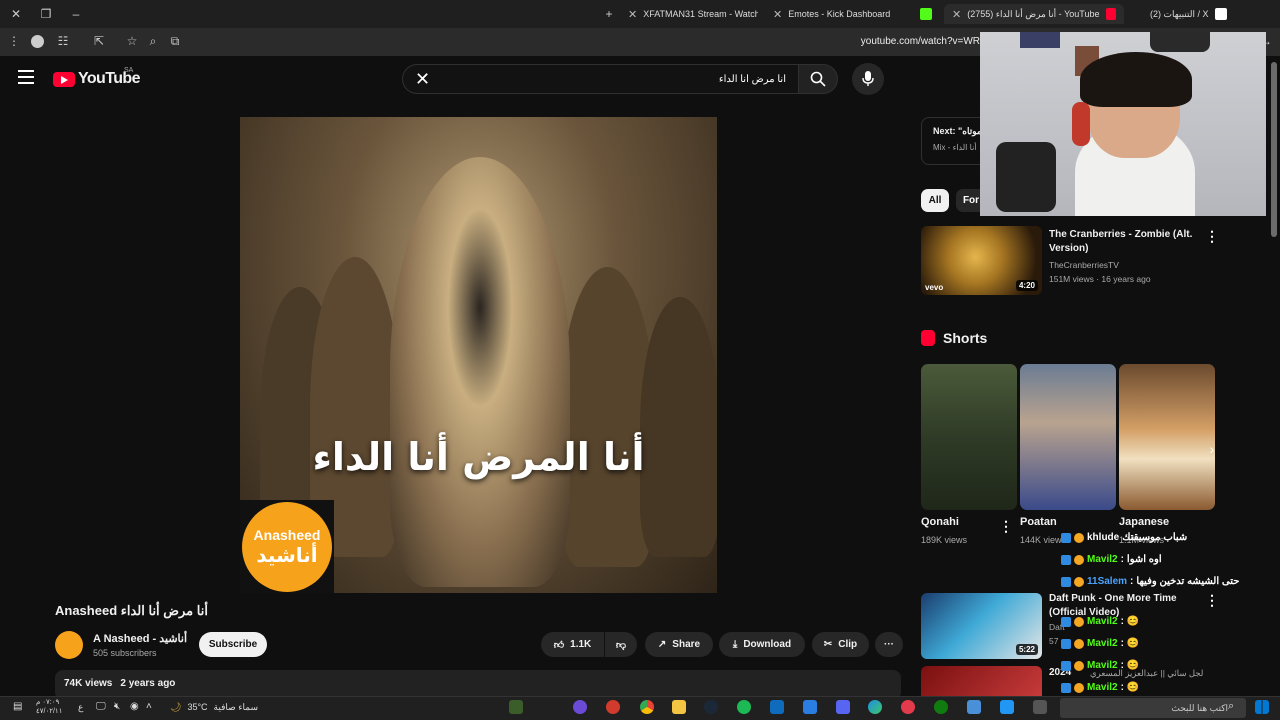 The height and width of the screenshot is (720, 1280). What do you see at coordinates (752, 79) in the screenshot?
I see `search-value: انا مرض انا الداء` at bounding box center [752, 79].